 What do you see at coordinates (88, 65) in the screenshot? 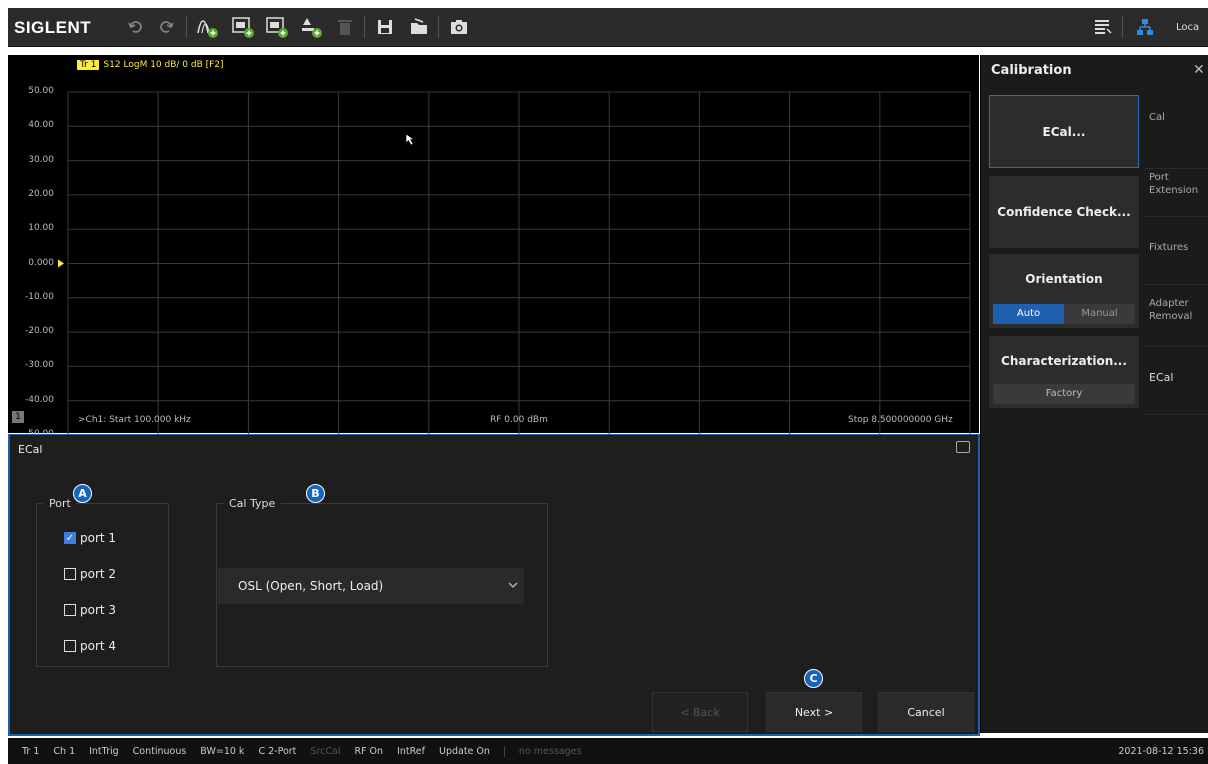
I see `trace-tag: Tr 1` at bounding box center [88, 65].